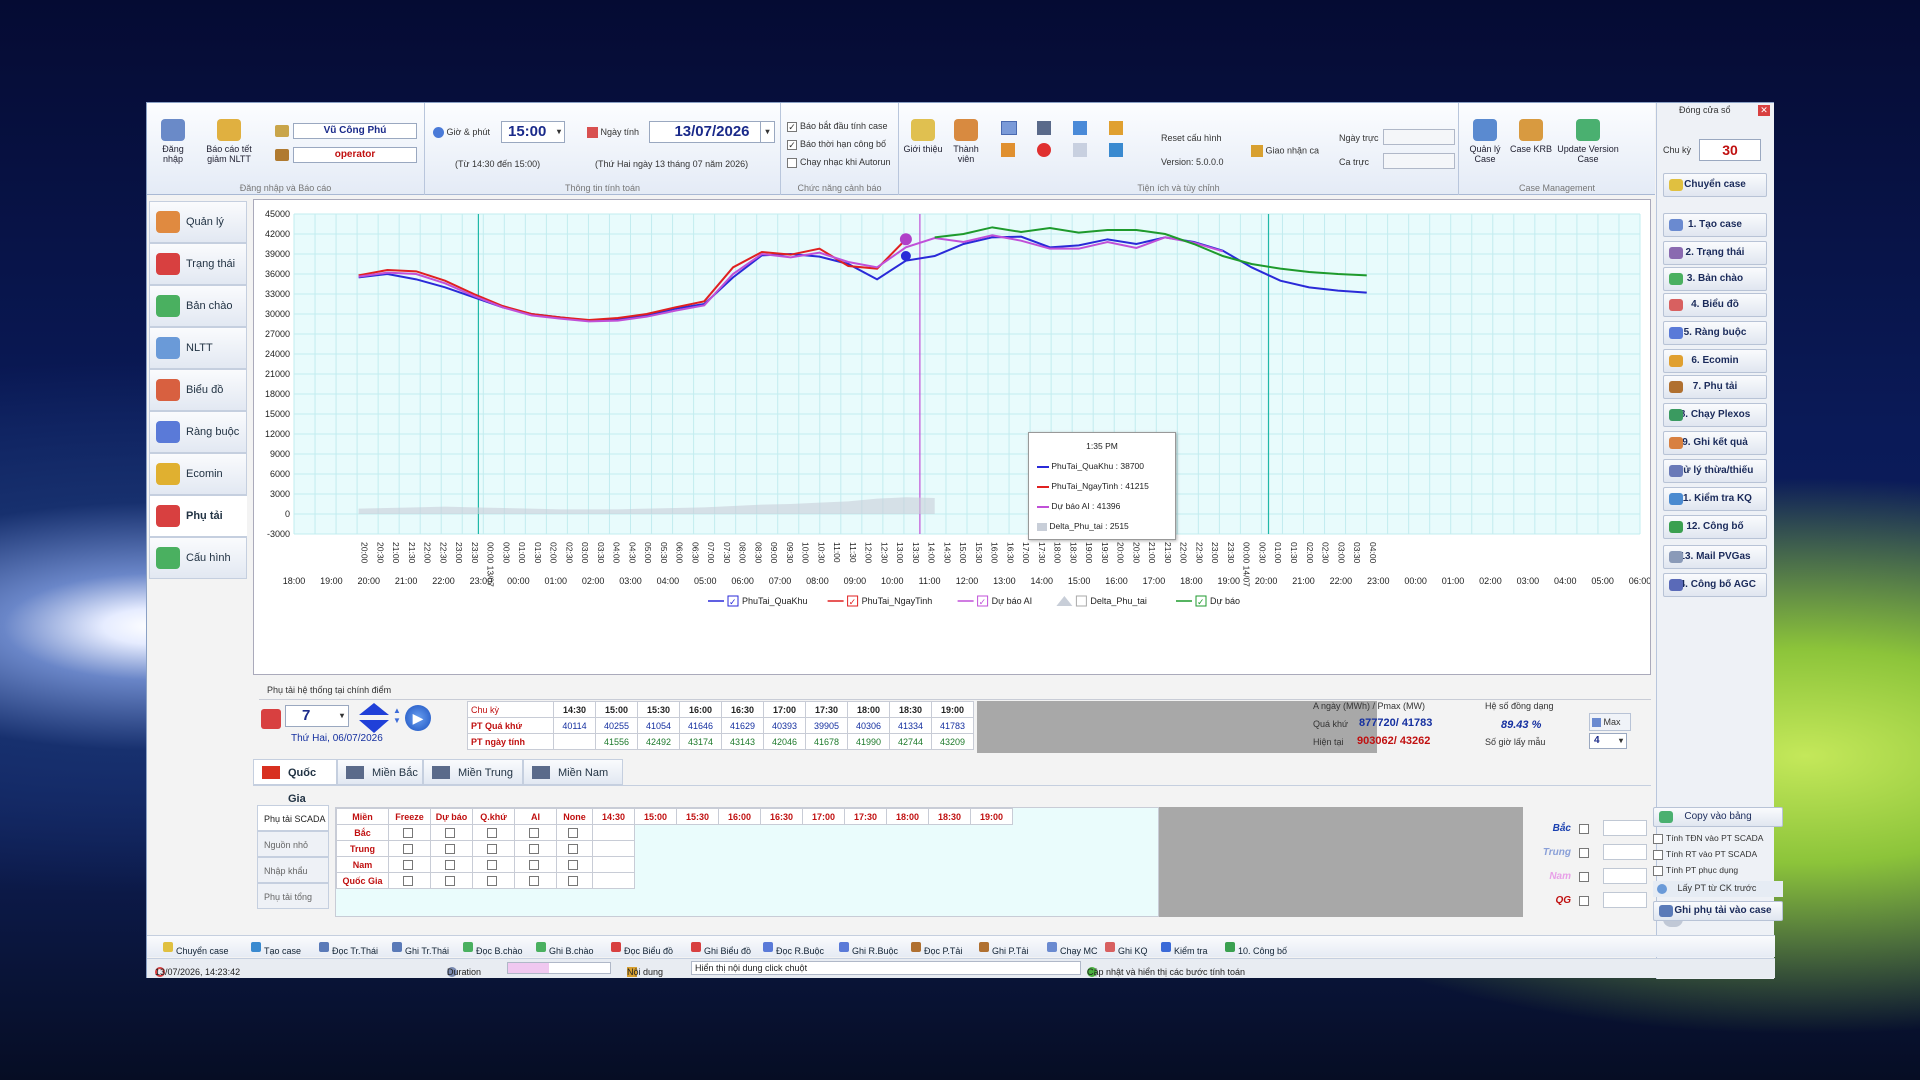  What do you see at coordinates (1081, 601) in the screenshot?
I see `legend-checkbox` at bounding box center [1081, 601].